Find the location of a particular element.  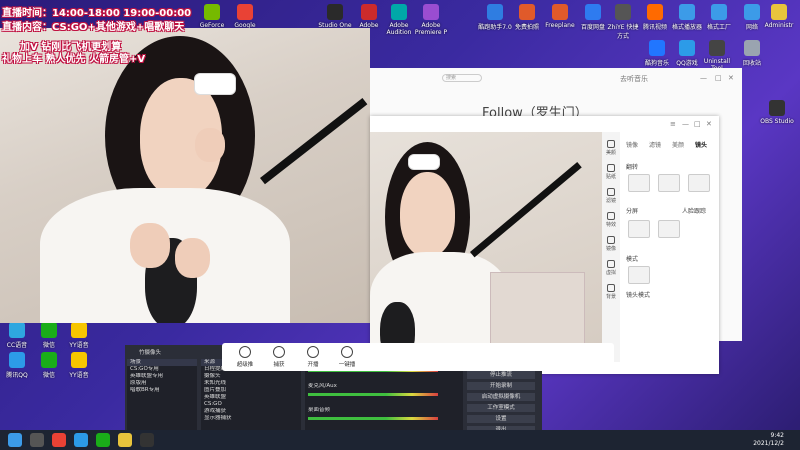

wechat-icon is located at coordinates (103, 440).